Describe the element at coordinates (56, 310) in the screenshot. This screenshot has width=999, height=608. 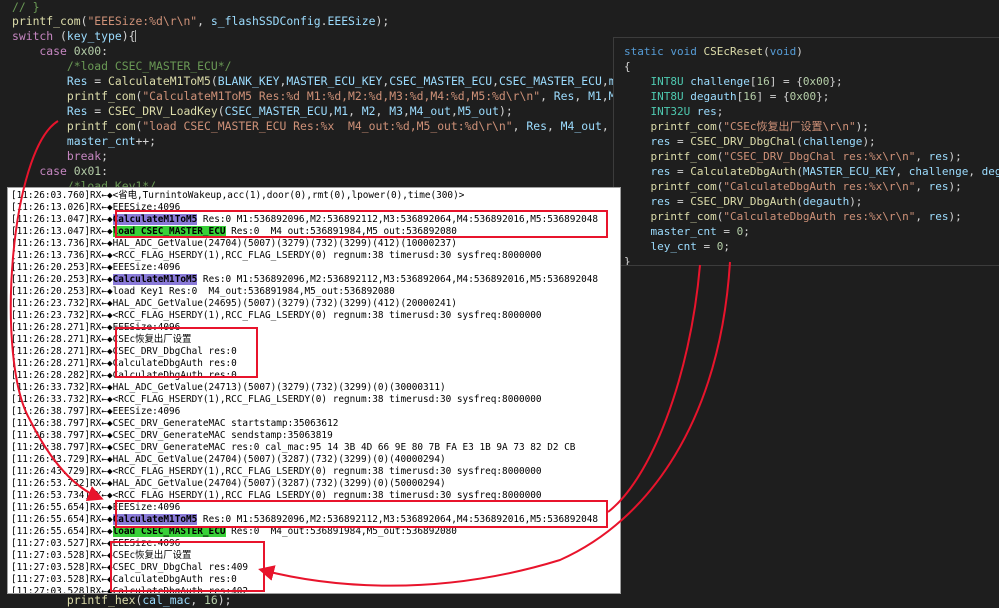
I see `arrow-code-to-load-output` at that location.